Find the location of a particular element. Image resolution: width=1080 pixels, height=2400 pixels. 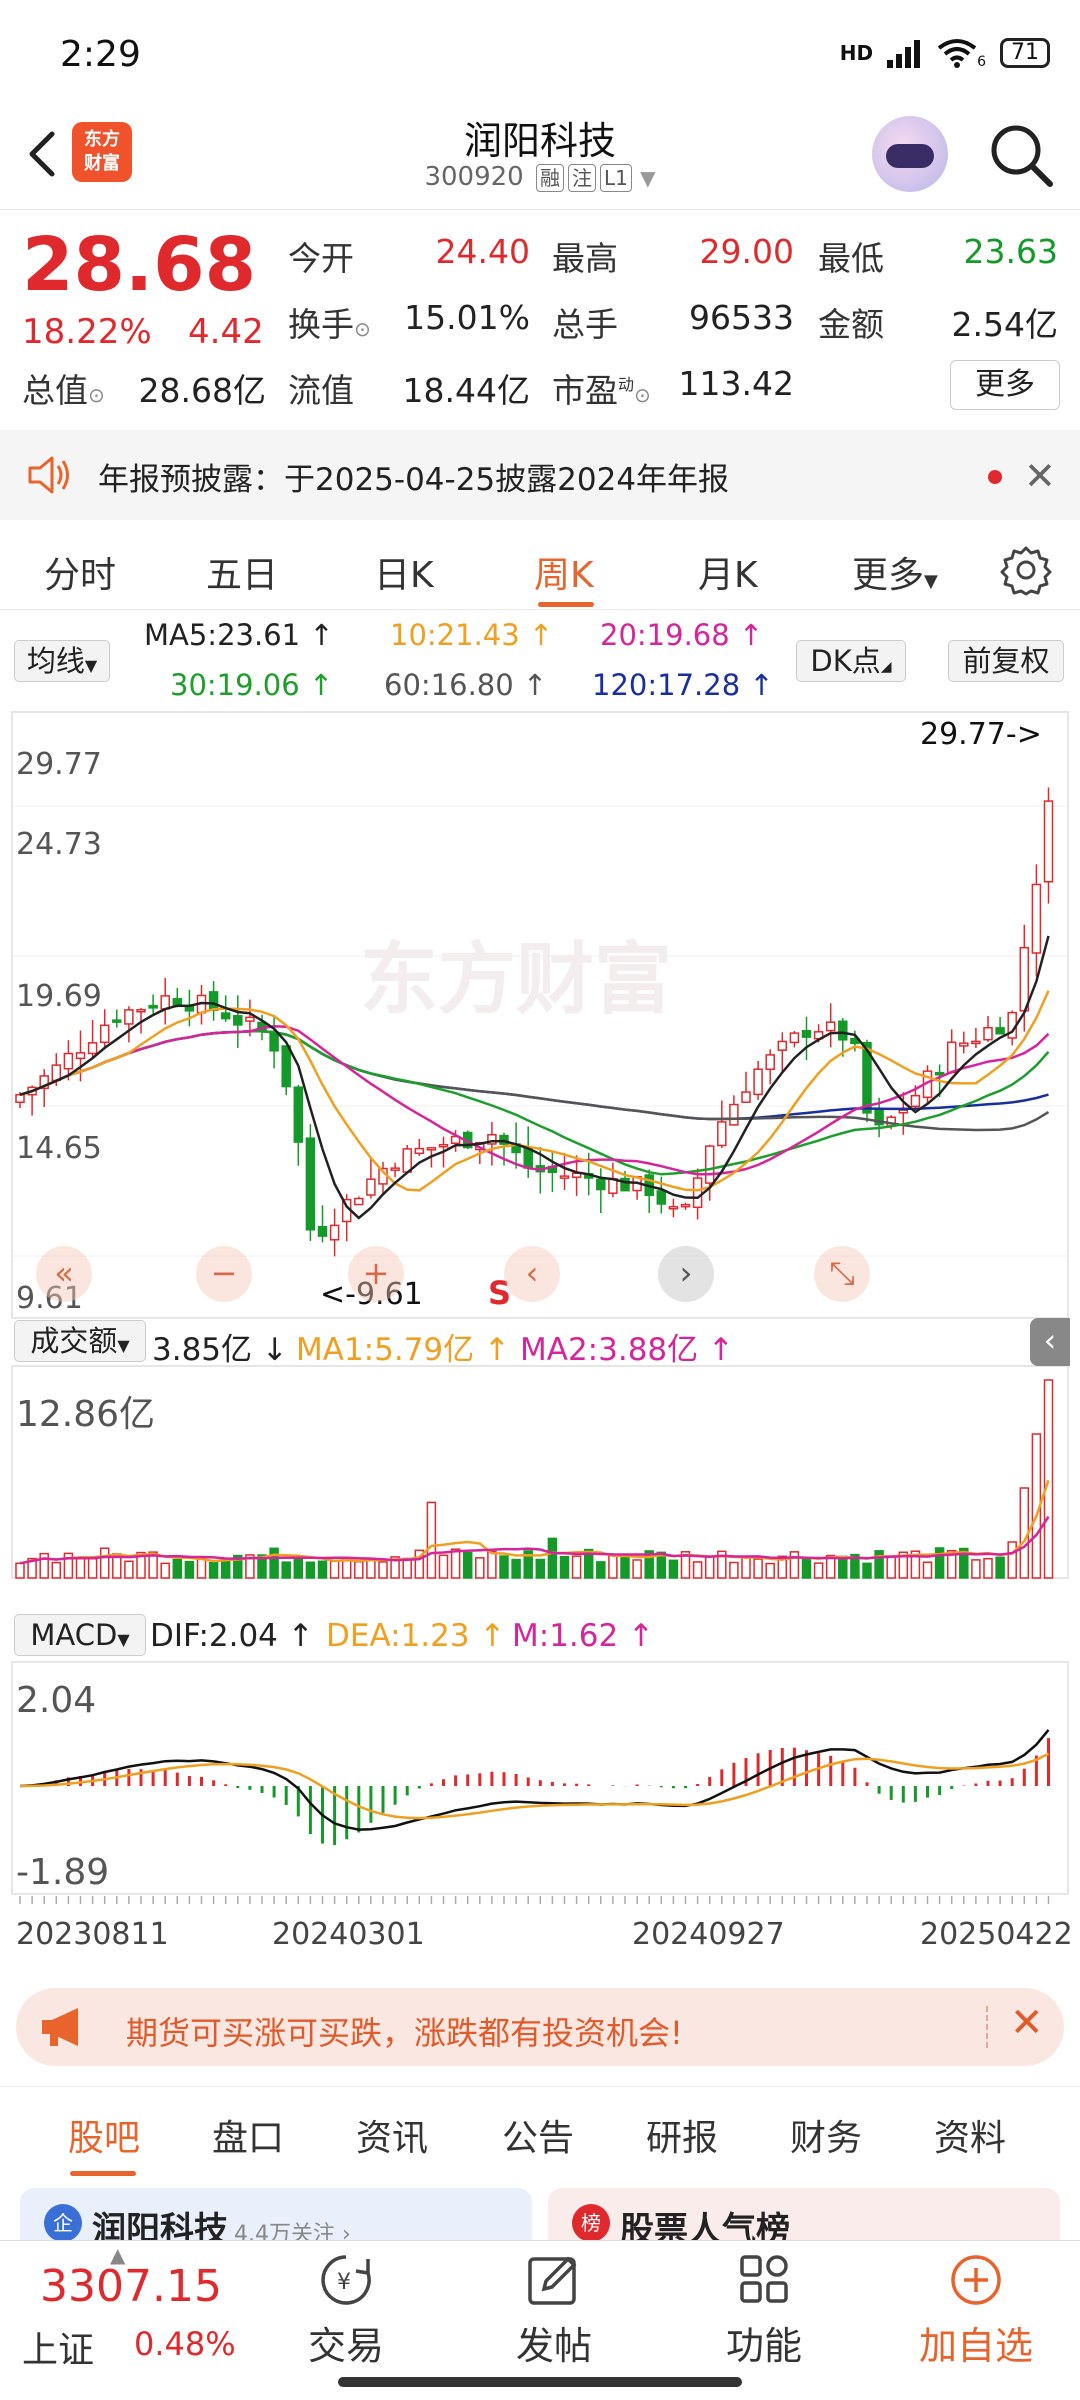

nav-label: 发帖 is located at coordinates (553, 2346).